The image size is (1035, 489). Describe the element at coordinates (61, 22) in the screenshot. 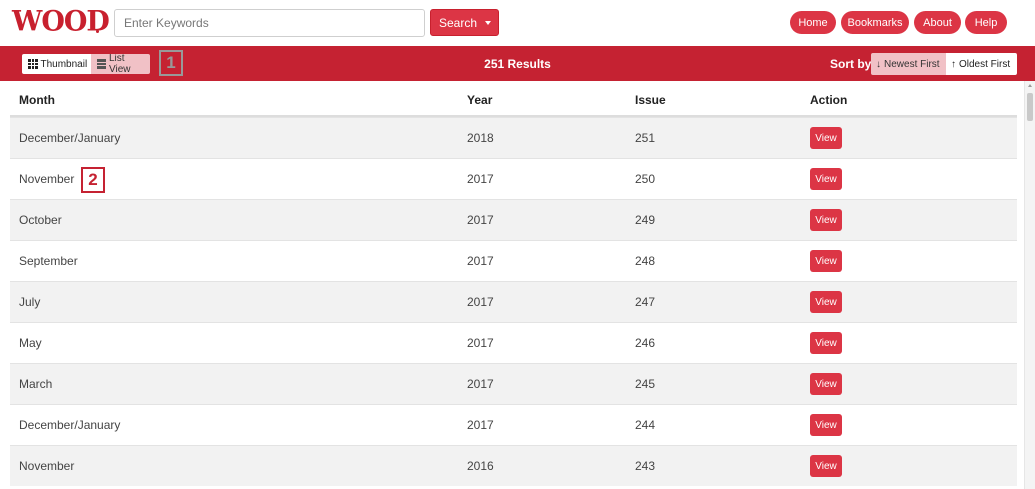

I see `wood-logo: WOOD` at that location.